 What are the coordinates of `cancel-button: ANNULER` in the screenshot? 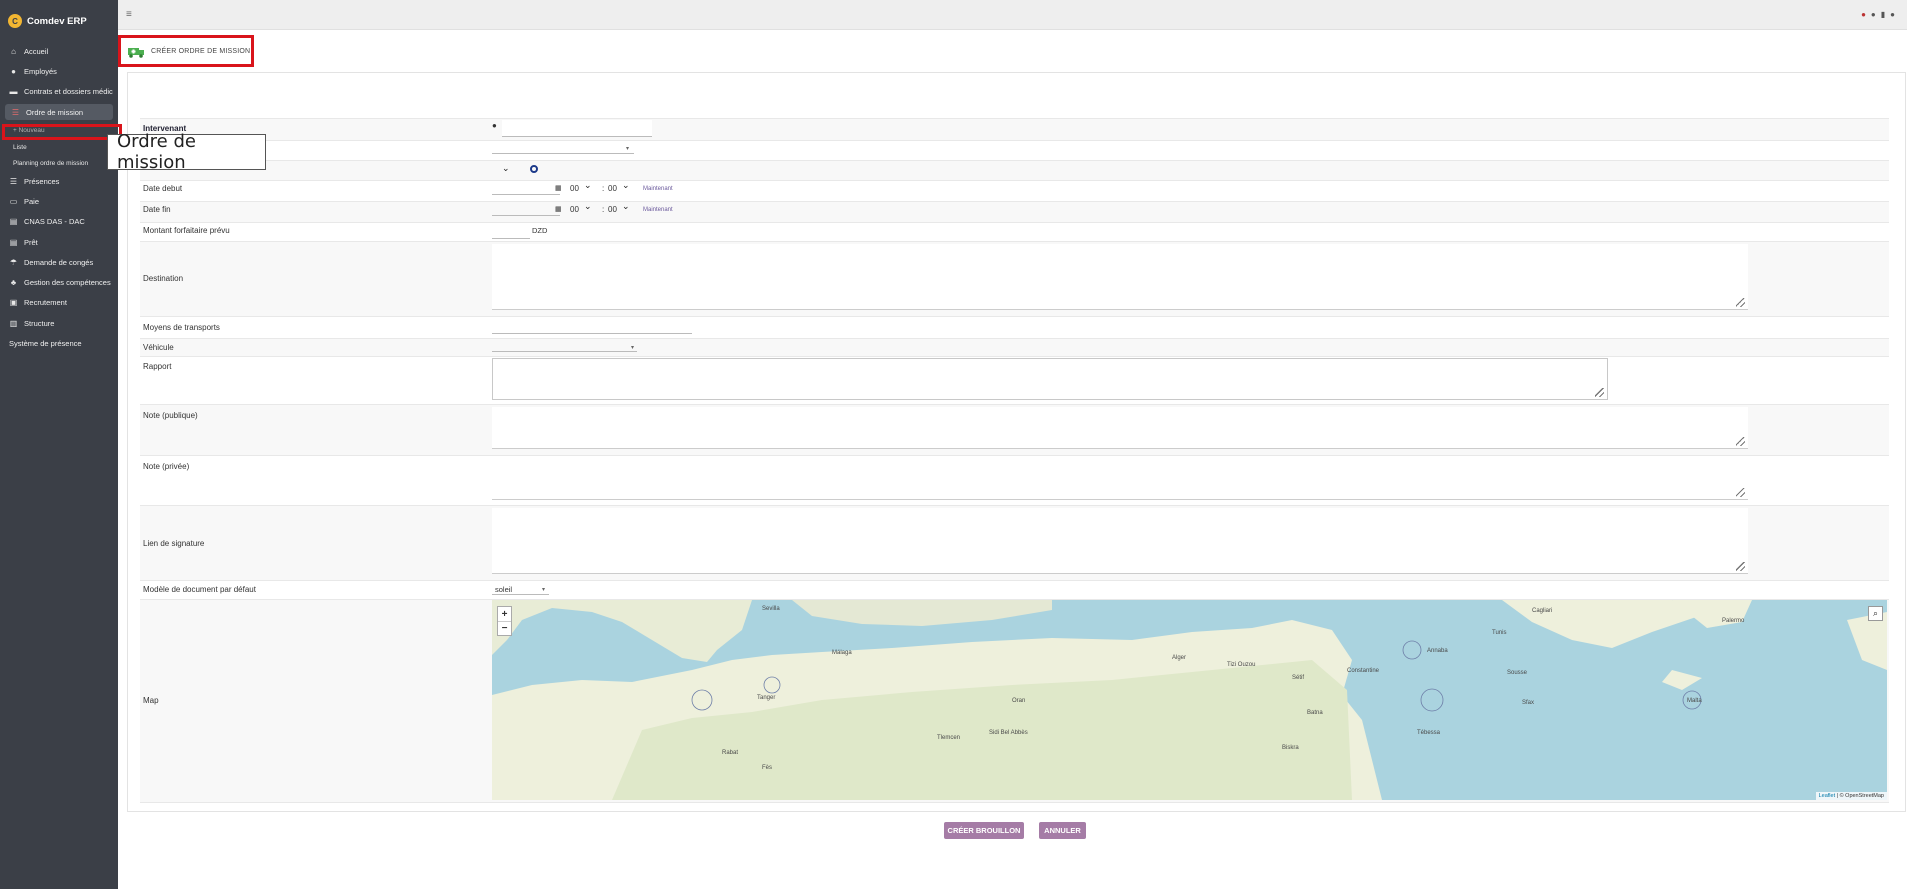 It's located at (1062, 830).